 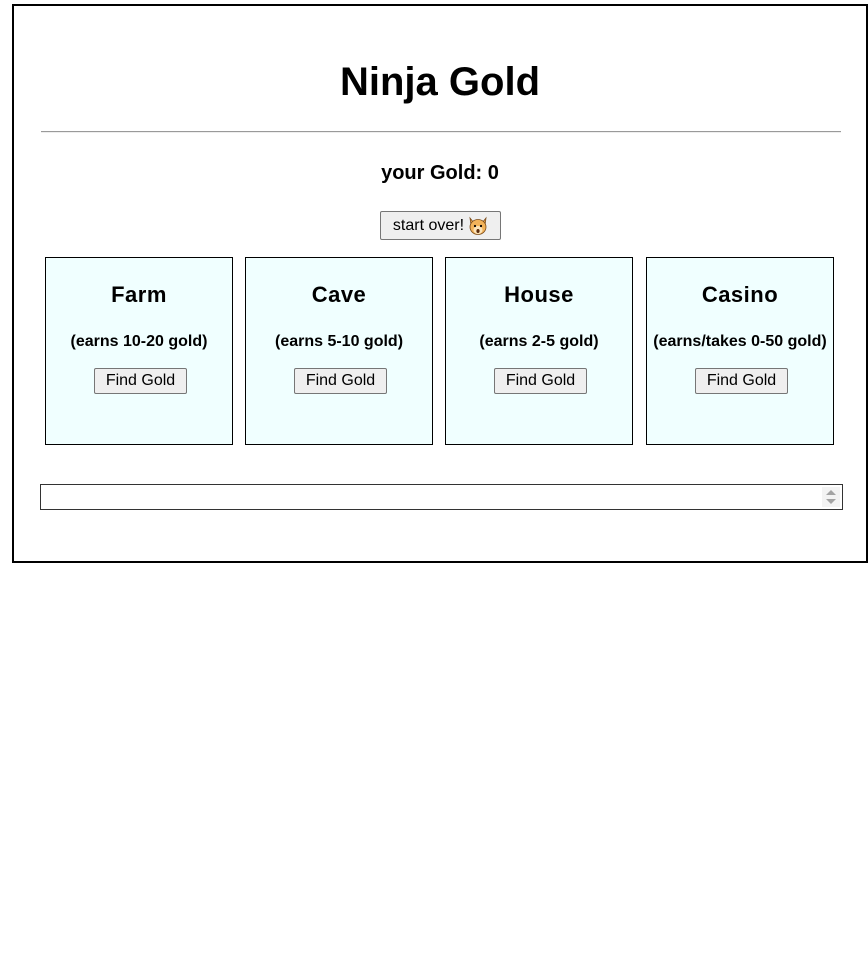 I want to click on activity-log, so click(x=441, y=497).